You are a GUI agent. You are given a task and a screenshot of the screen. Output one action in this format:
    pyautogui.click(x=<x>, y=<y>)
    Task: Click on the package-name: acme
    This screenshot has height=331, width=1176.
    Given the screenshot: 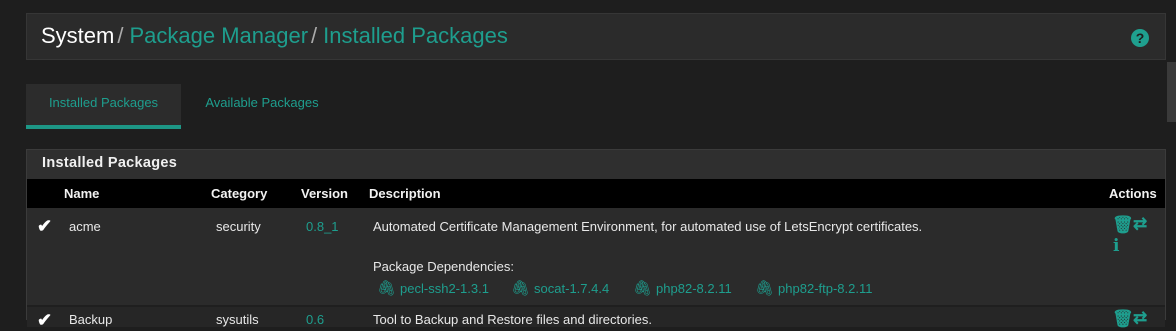 What is the action you would take?
    pyautogui.click(x=85, y=226)
    